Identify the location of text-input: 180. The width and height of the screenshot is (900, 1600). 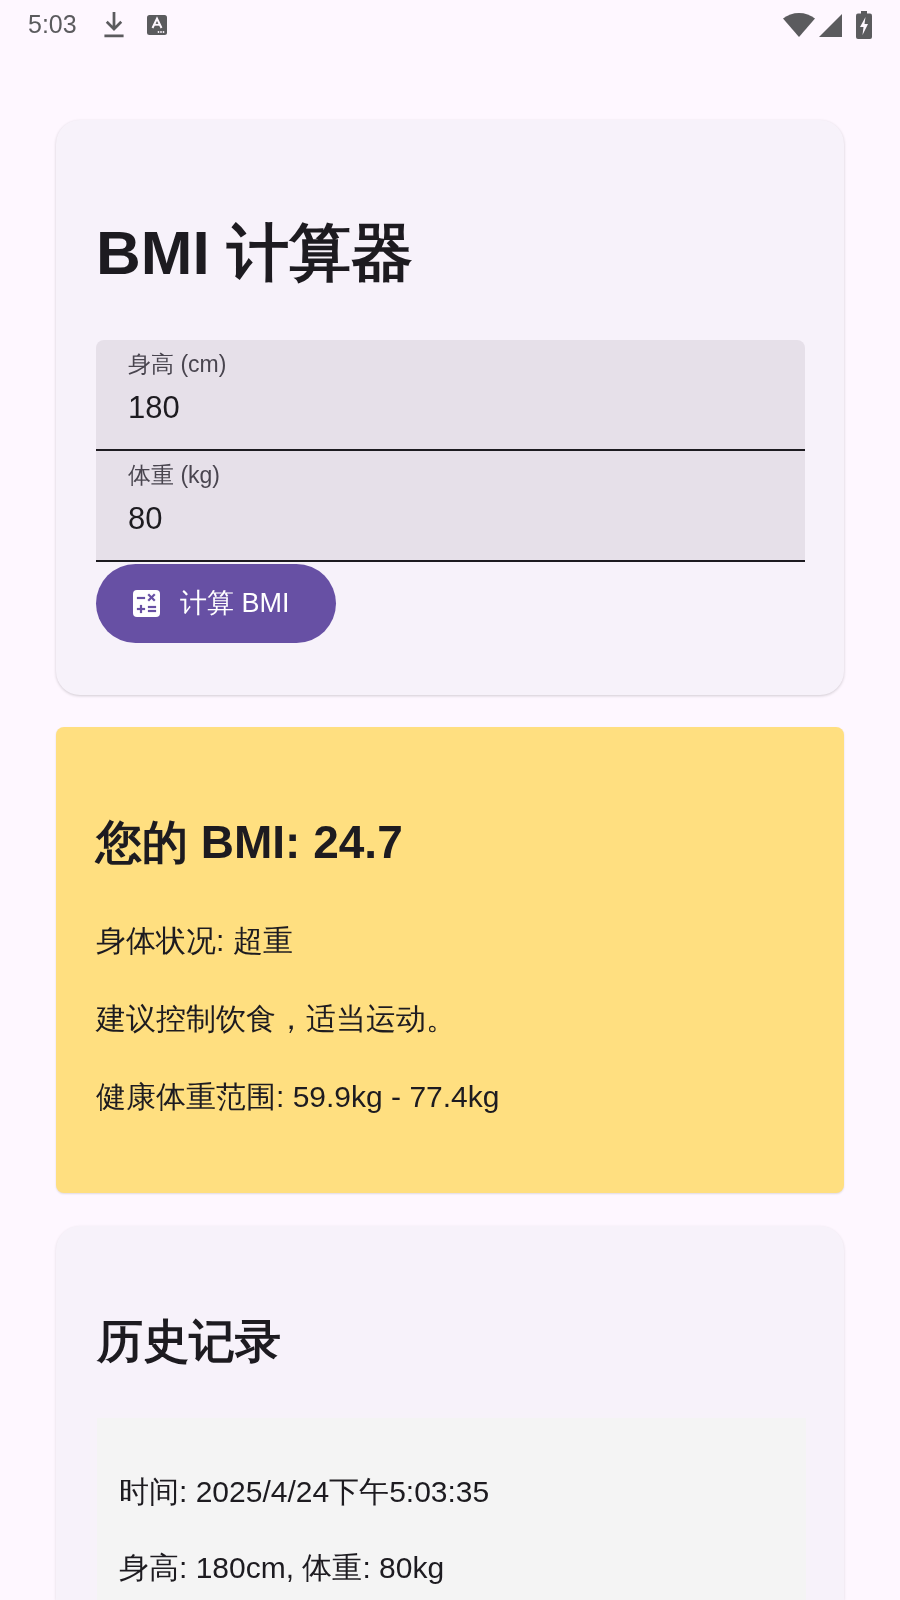
(450, 408).